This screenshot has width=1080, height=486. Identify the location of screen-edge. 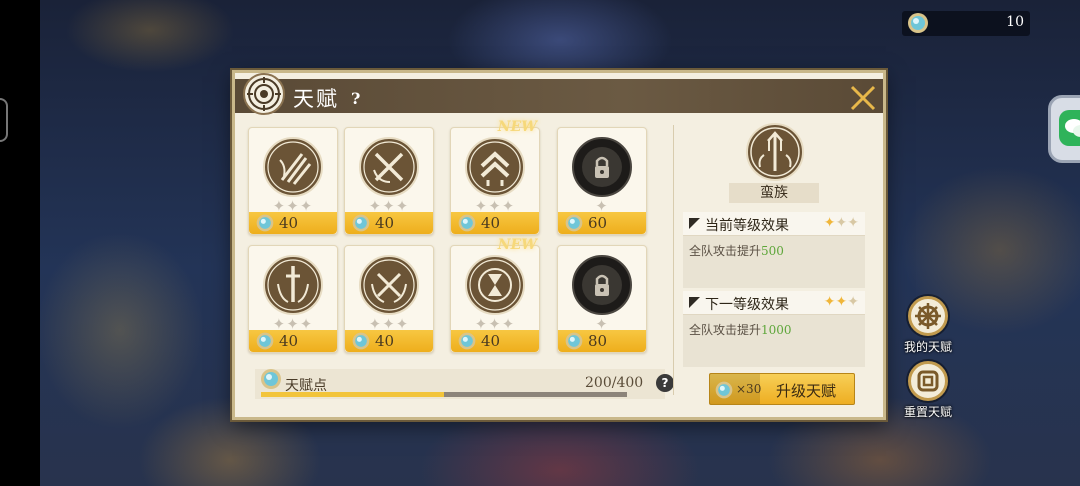
(20, 243).